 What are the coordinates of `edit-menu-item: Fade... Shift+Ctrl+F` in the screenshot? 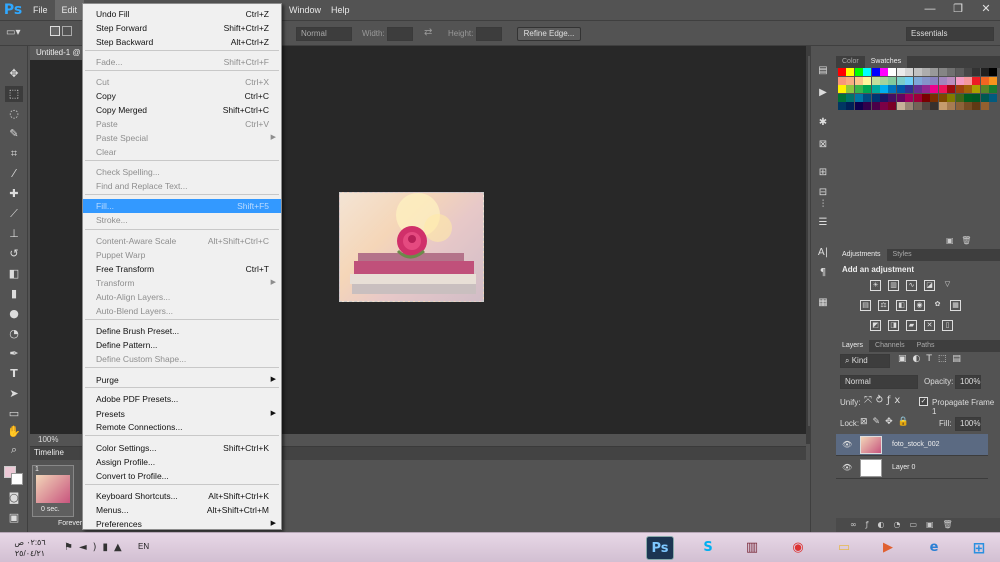 It's located at (182, 62).